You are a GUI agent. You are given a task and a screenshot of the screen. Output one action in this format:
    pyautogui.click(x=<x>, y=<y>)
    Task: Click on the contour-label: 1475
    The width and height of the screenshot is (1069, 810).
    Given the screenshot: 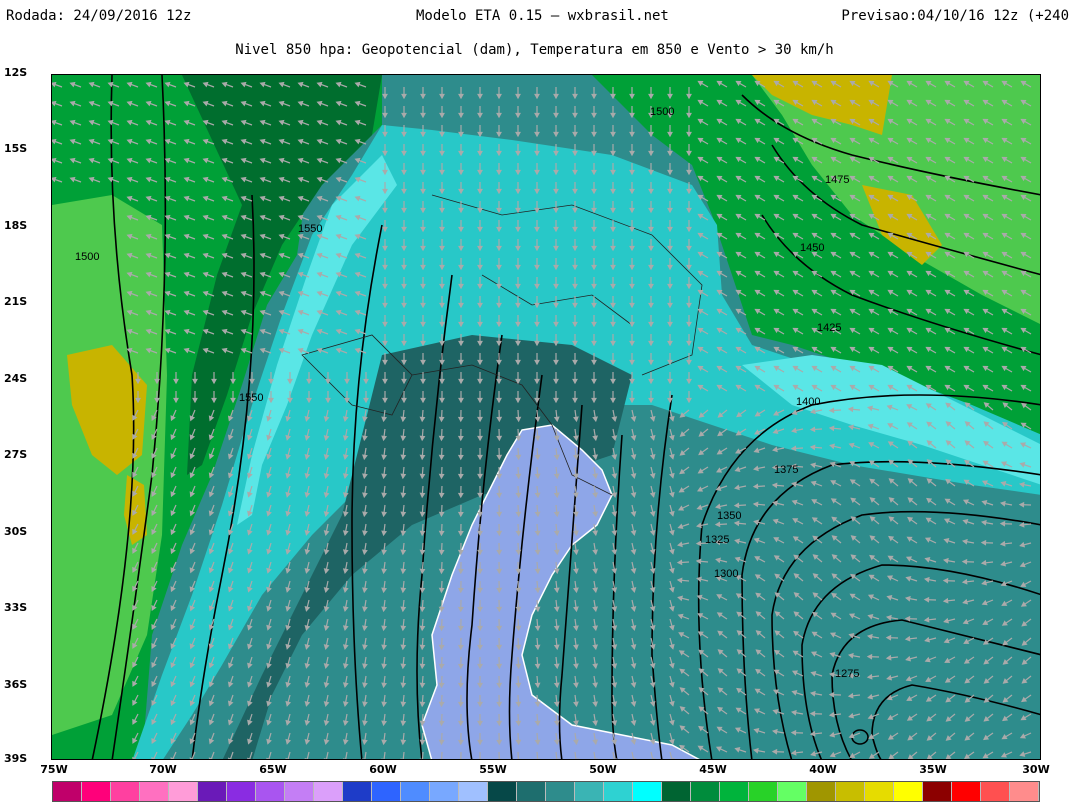 What is the action you would take?
    pyautogui.click(x=837, y=180)
    